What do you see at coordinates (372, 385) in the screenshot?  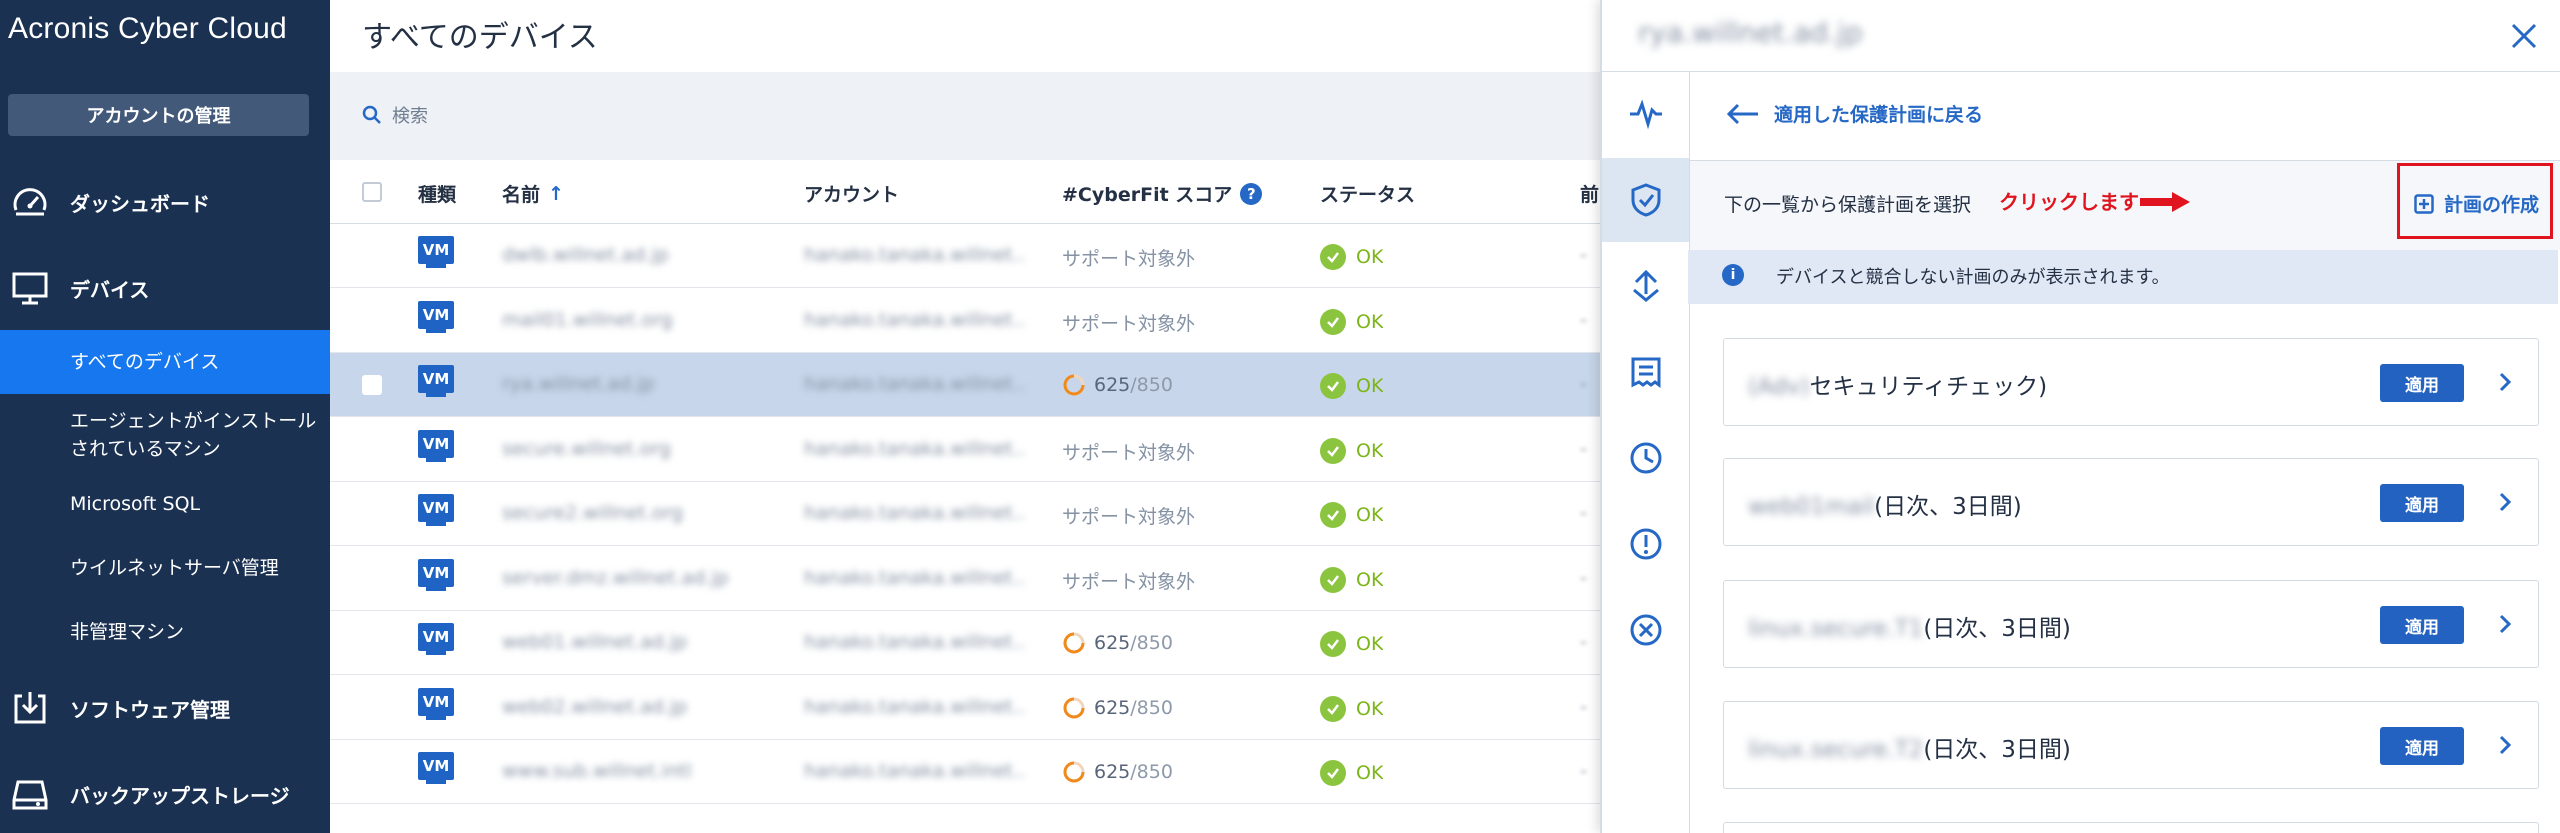 I see `row-checkbox` at bounding box center [372, 385].